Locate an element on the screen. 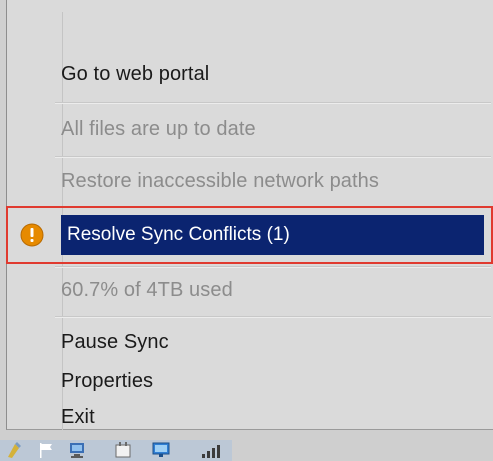 Image resolution: width=493 pixels, height=461 pixels. monitor-icon is located at coordinates (161, 450).